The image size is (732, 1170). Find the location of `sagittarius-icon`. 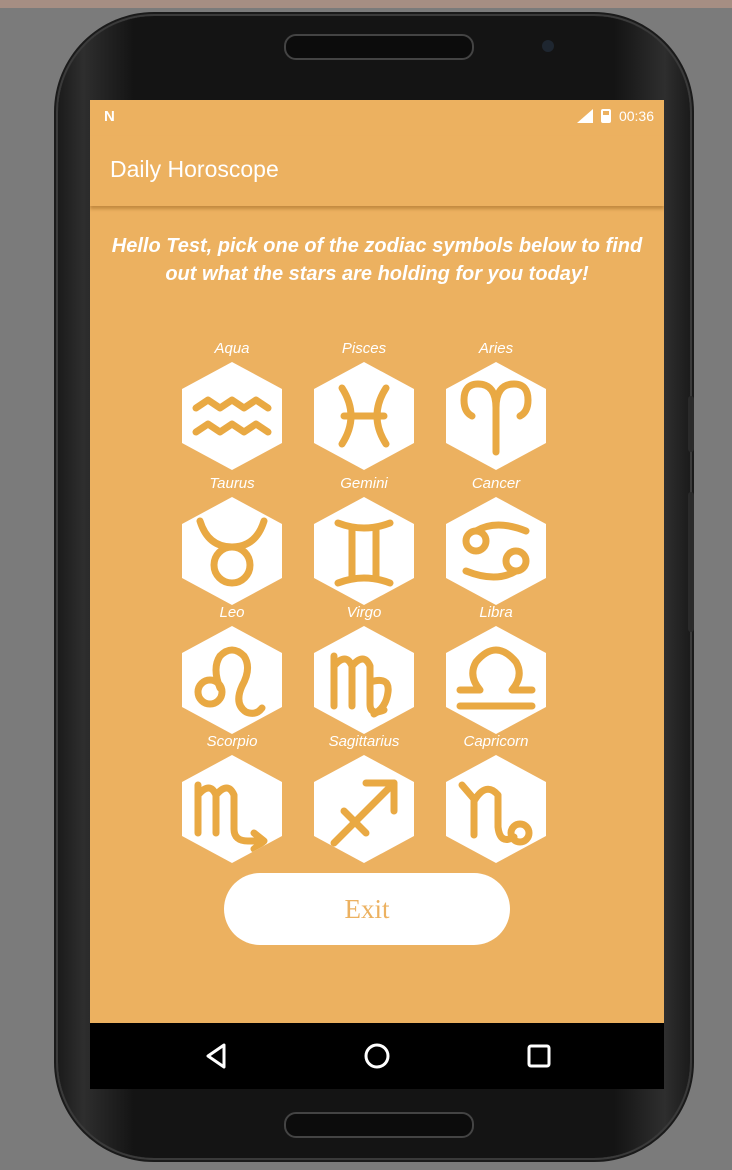

sagittarius-icon is located at coordinates (364, 813).